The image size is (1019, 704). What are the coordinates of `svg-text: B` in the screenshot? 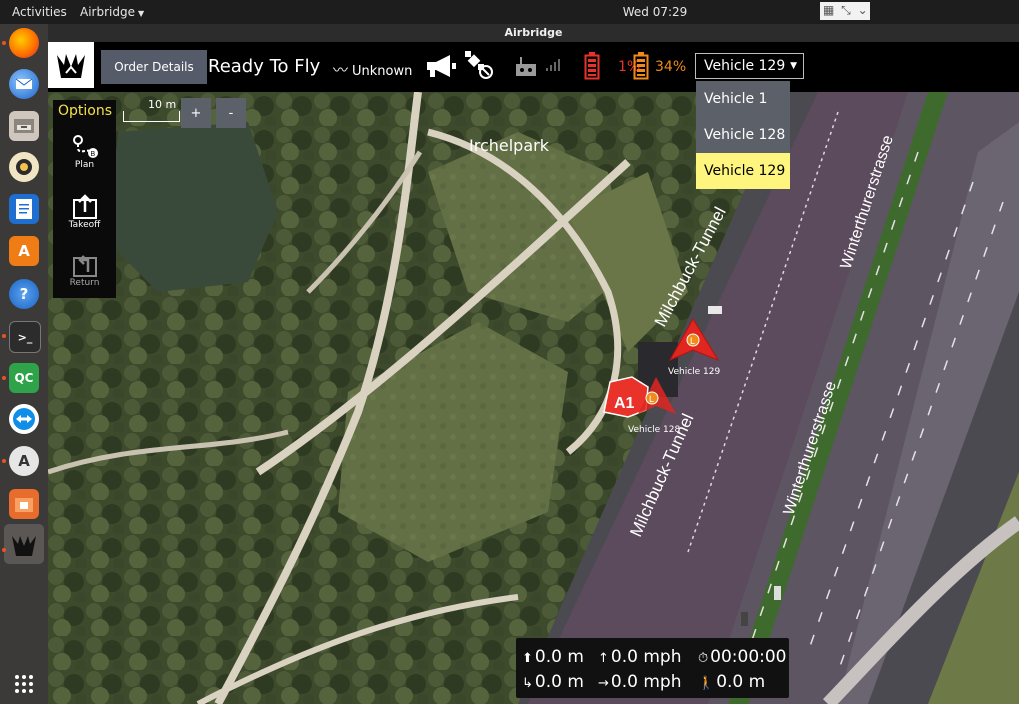 It's located at (92, 154).